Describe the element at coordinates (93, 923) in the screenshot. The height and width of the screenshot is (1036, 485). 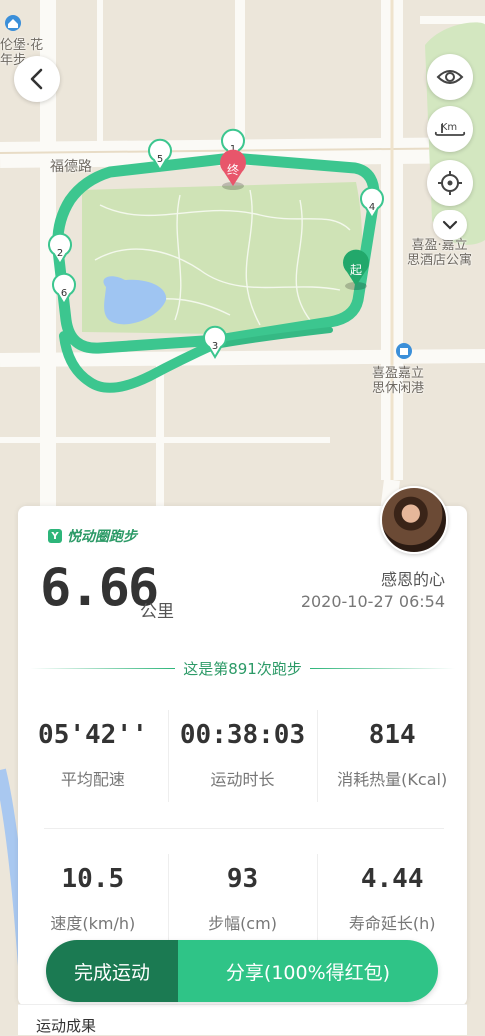
I see `stat-label: 速度(km/h)` at that location.